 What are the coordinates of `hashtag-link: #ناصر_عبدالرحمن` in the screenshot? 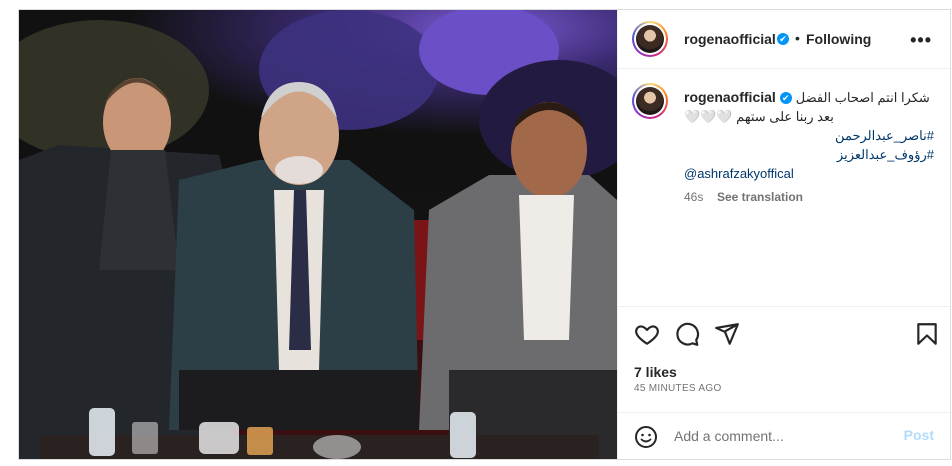 It's located at (809, 135).